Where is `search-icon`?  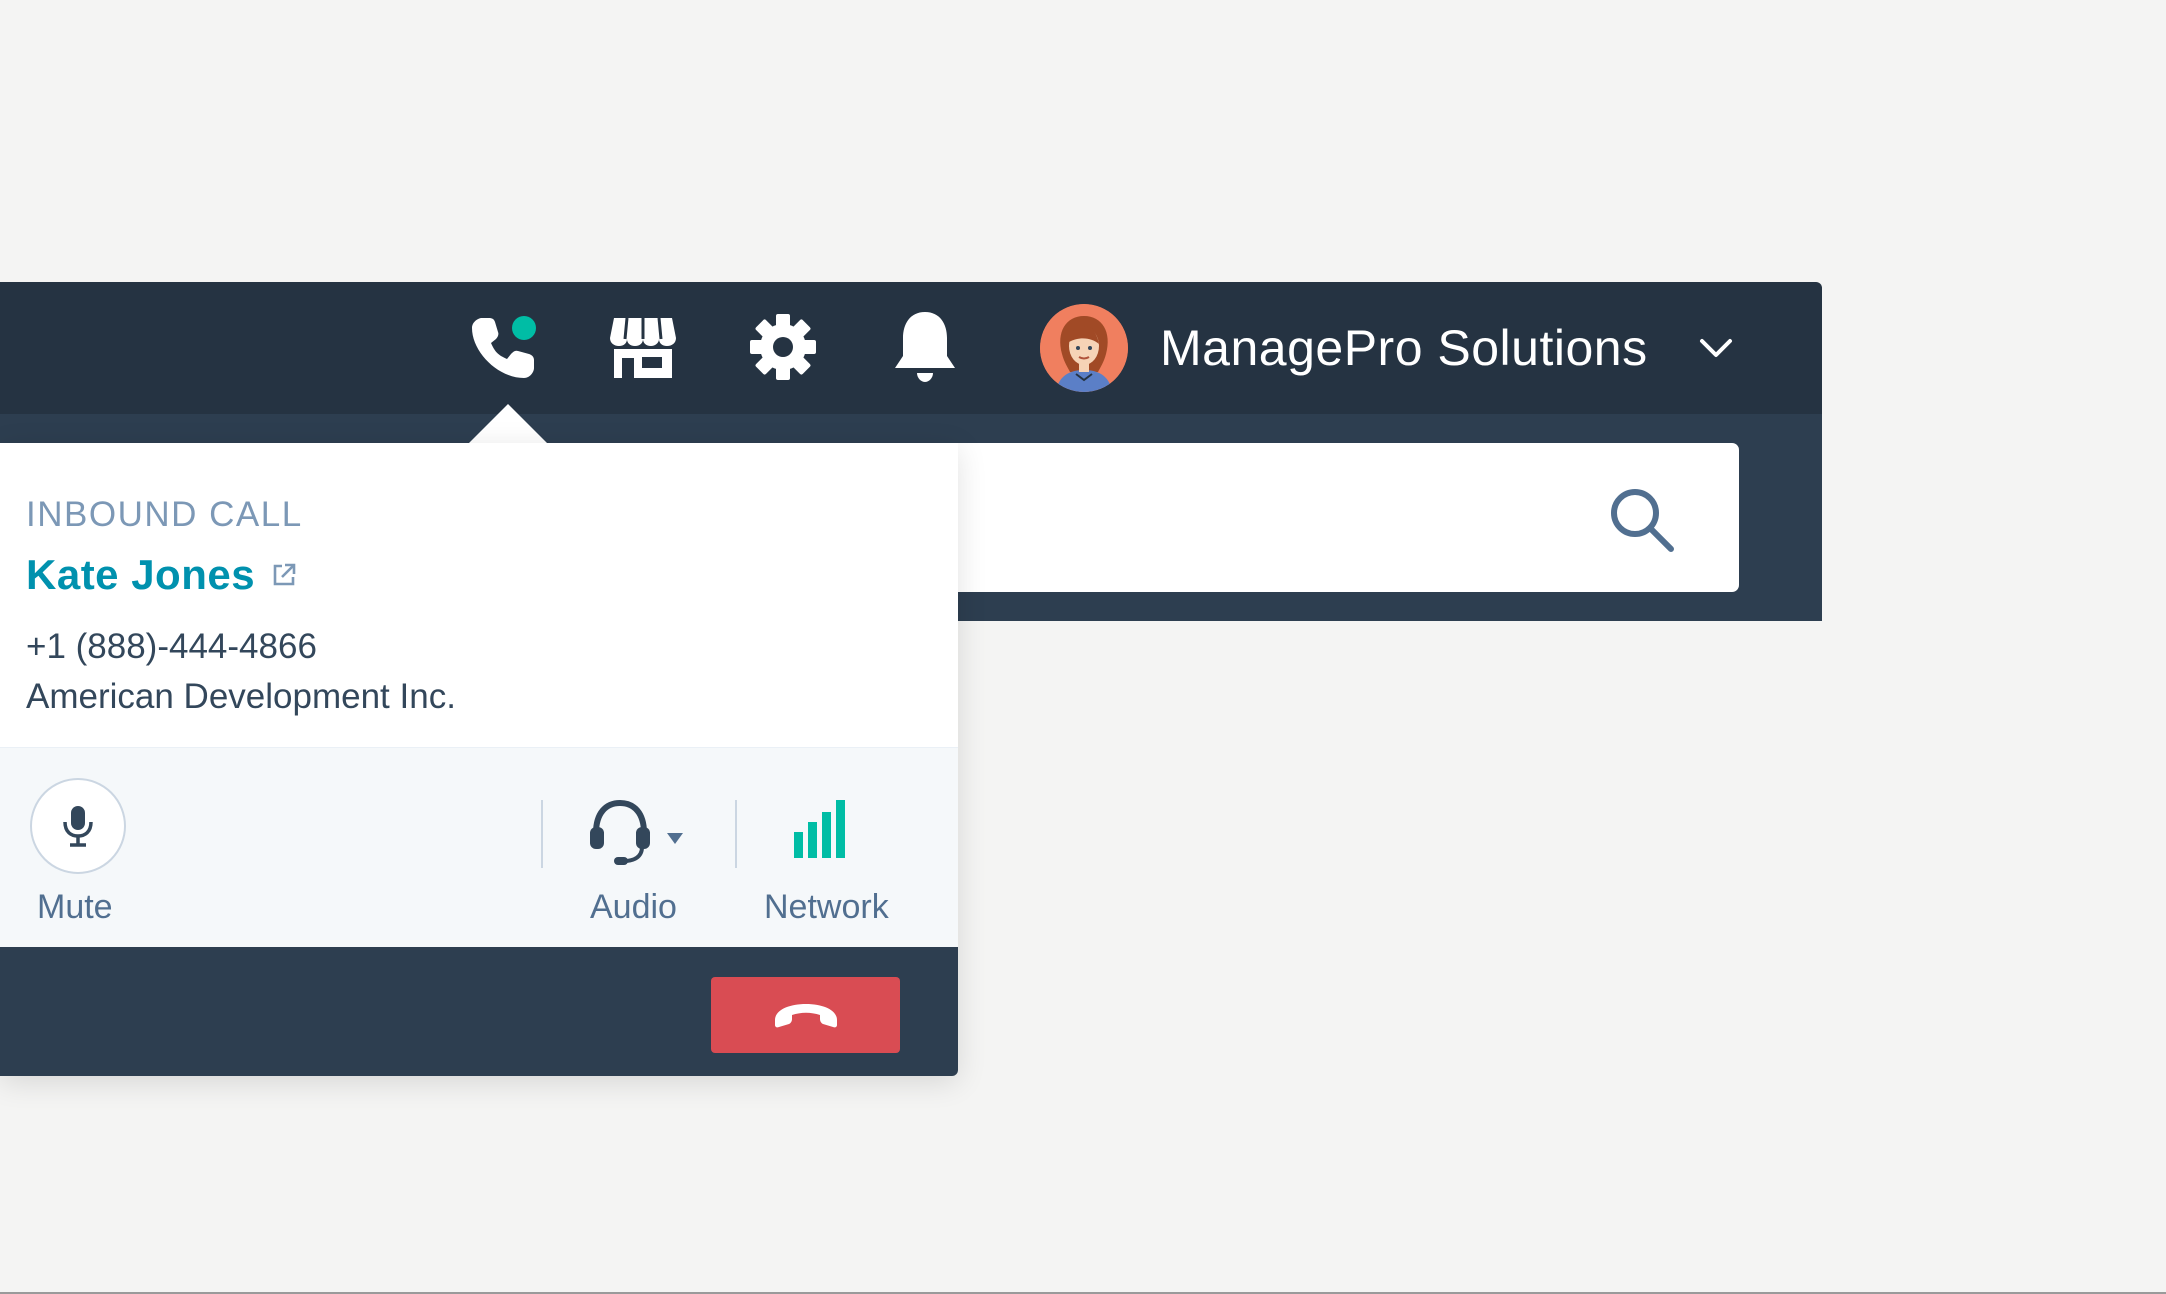
search-icon is located at coordinates (1642, 520).